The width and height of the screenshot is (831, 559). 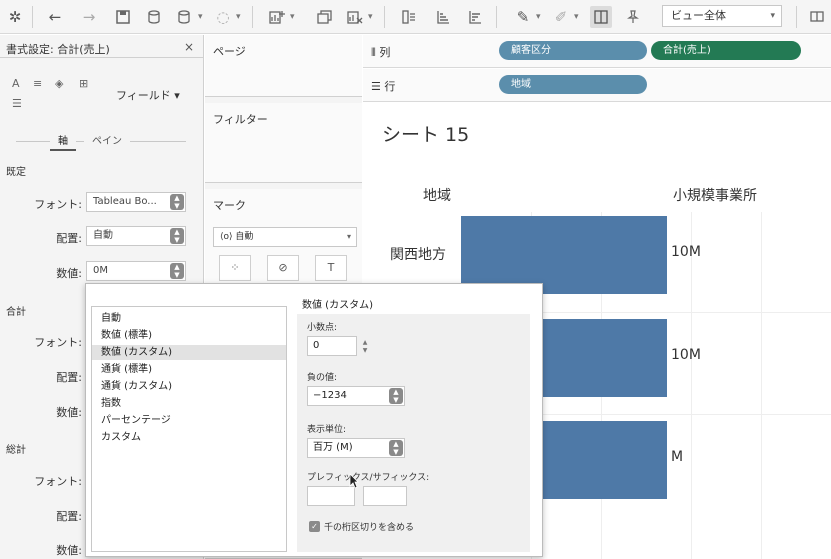 What do you see at coordinates (437, 195) in the screenshot?
I see `row-header-region: 地域` at bounding box center [437, 195].